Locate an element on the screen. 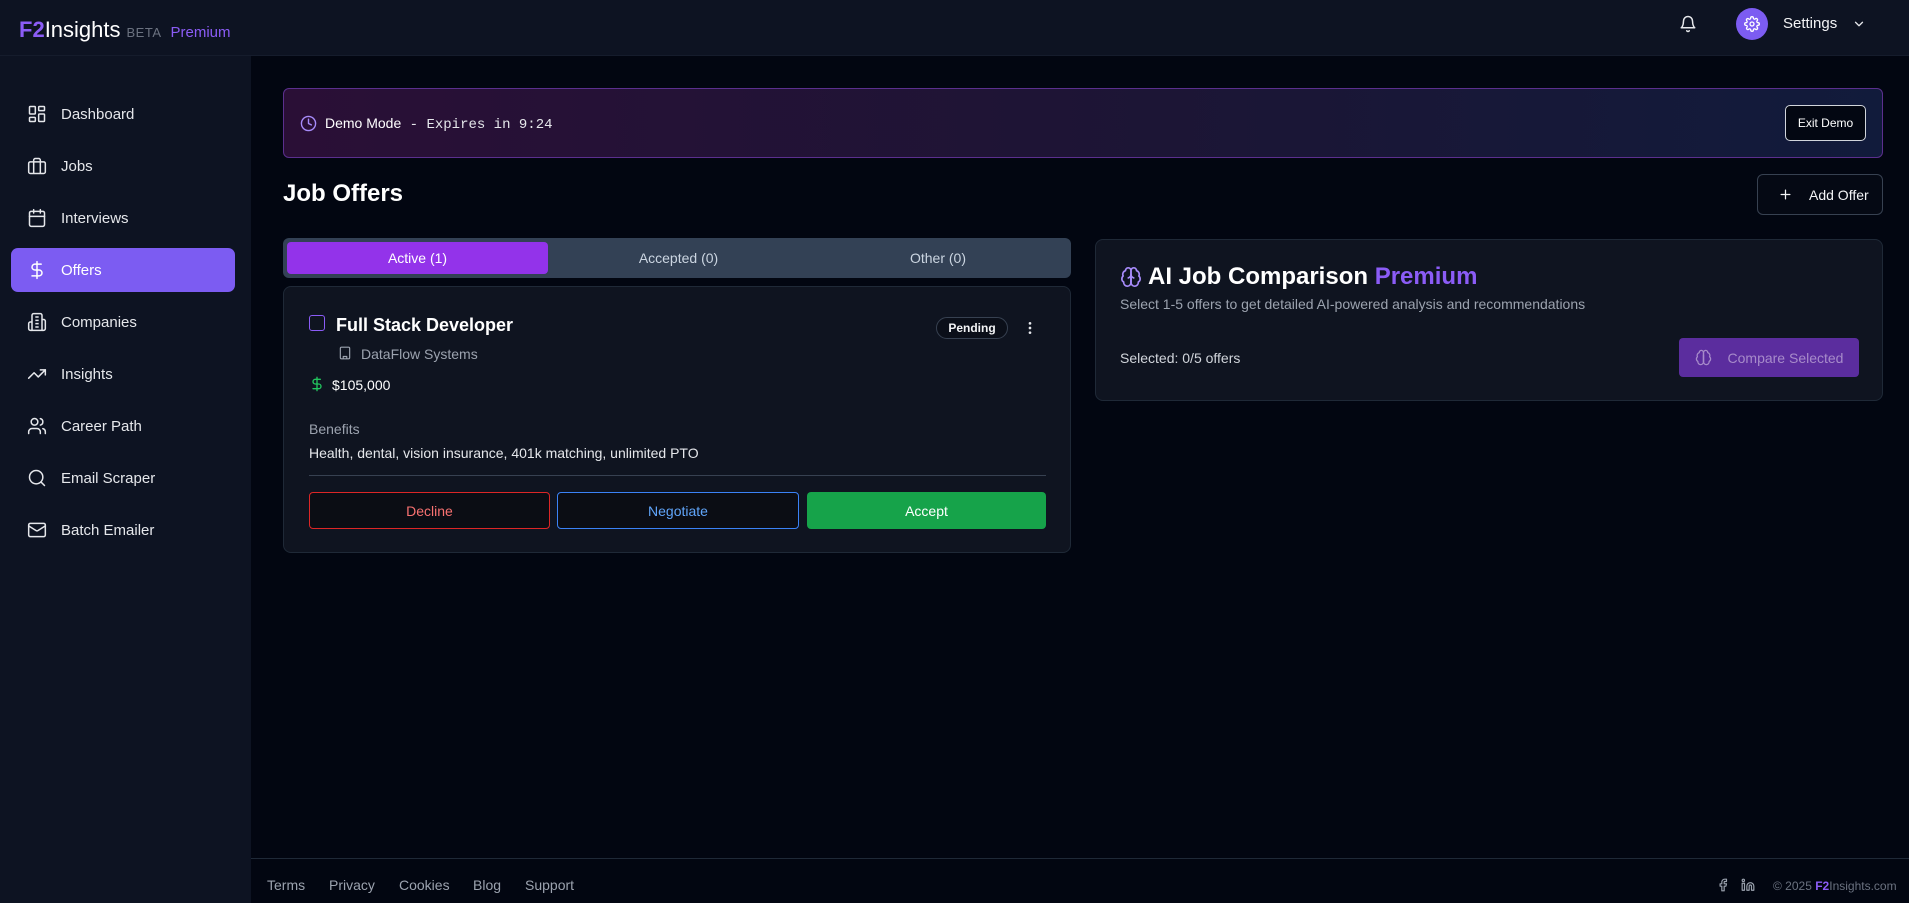 Image resolution: width=1909 pixels, height=903 pixels. offer-select-checkbox is located at coordinates (317, 323).